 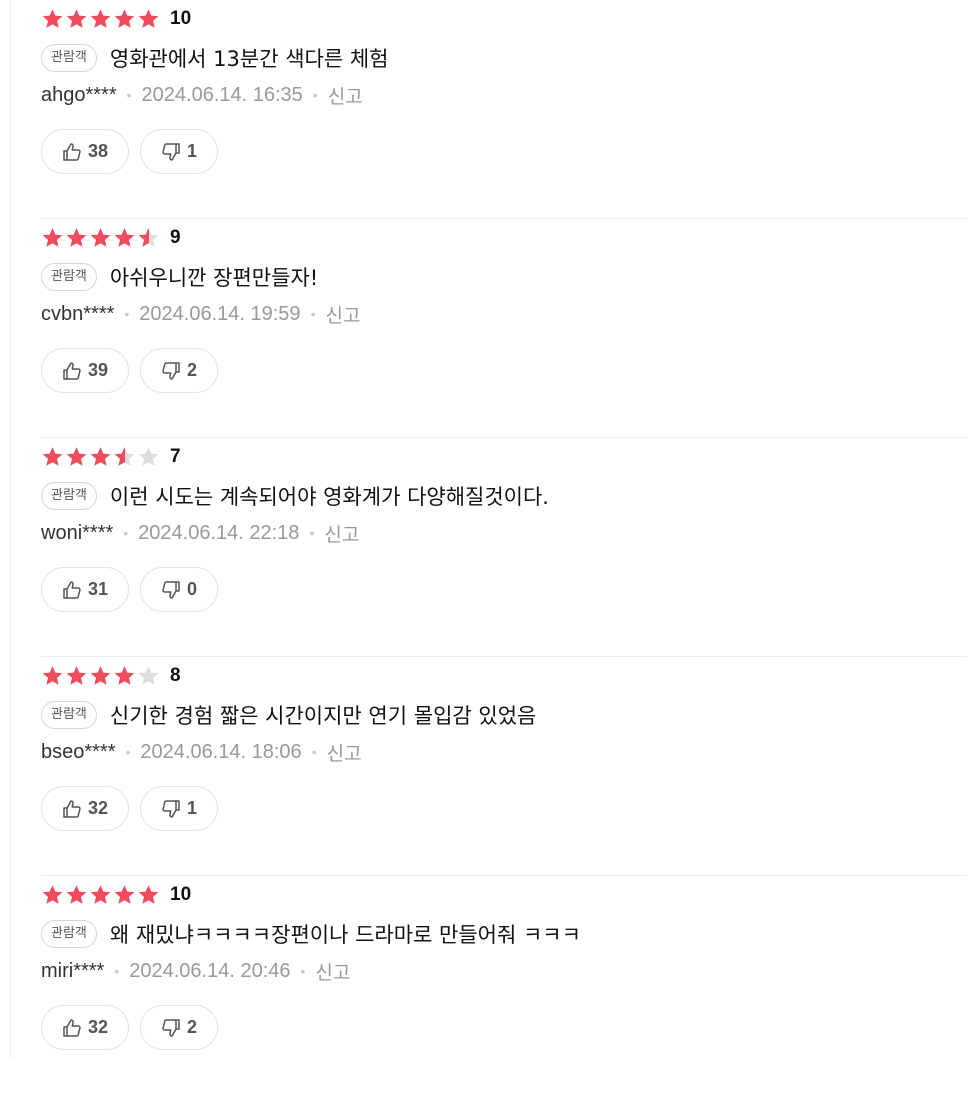 I want to click on comment-row: 관람객 이런 시도는 계속되어야 영화계가 다양해질것이다., so click(x=295, y=496).